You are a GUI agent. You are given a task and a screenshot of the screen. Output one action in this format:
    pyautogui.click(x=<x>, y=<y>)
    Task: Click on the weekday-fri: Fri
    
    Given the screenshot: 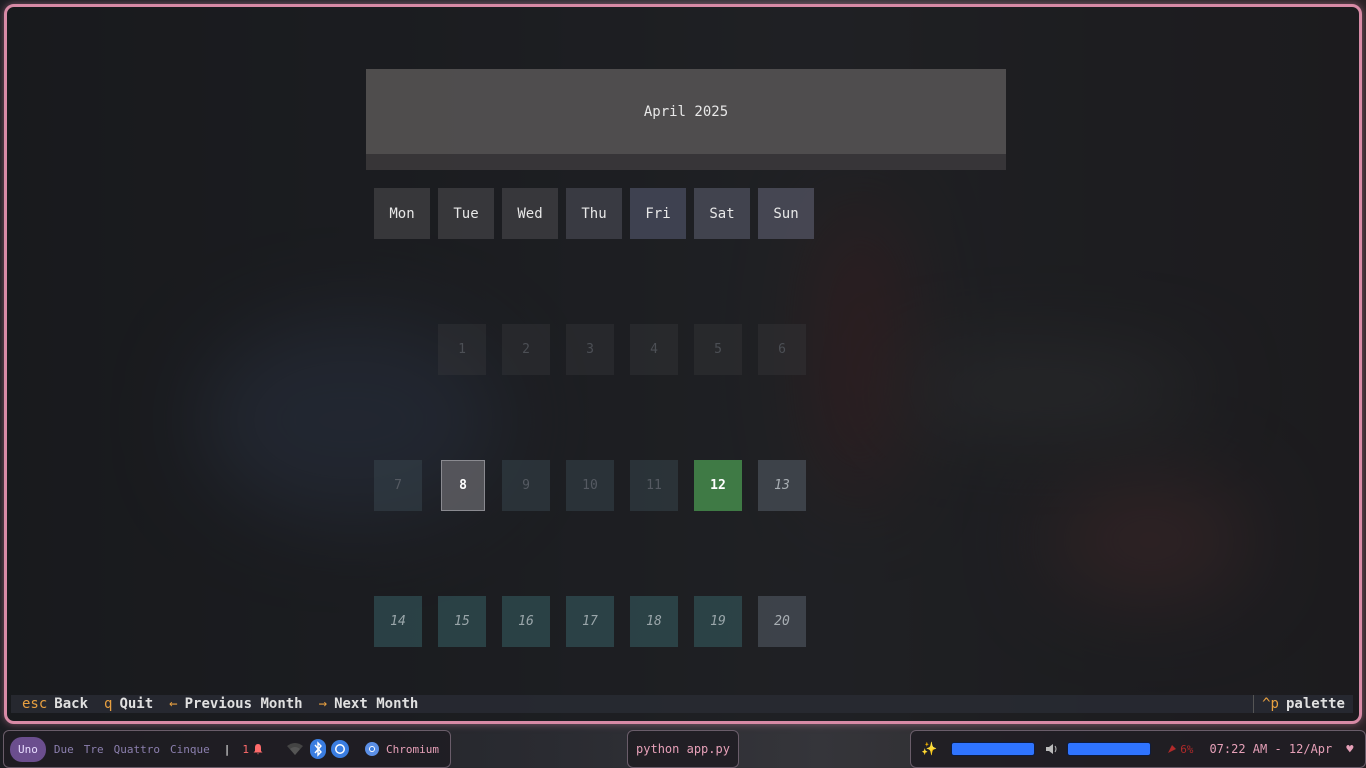 What is the action you would take?
    pyautogui.click(x=658, y=213)
    